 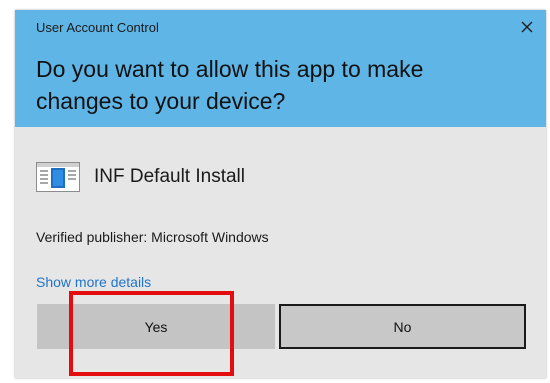 I want to click on app-window-icon, so click(x=58, y=177).